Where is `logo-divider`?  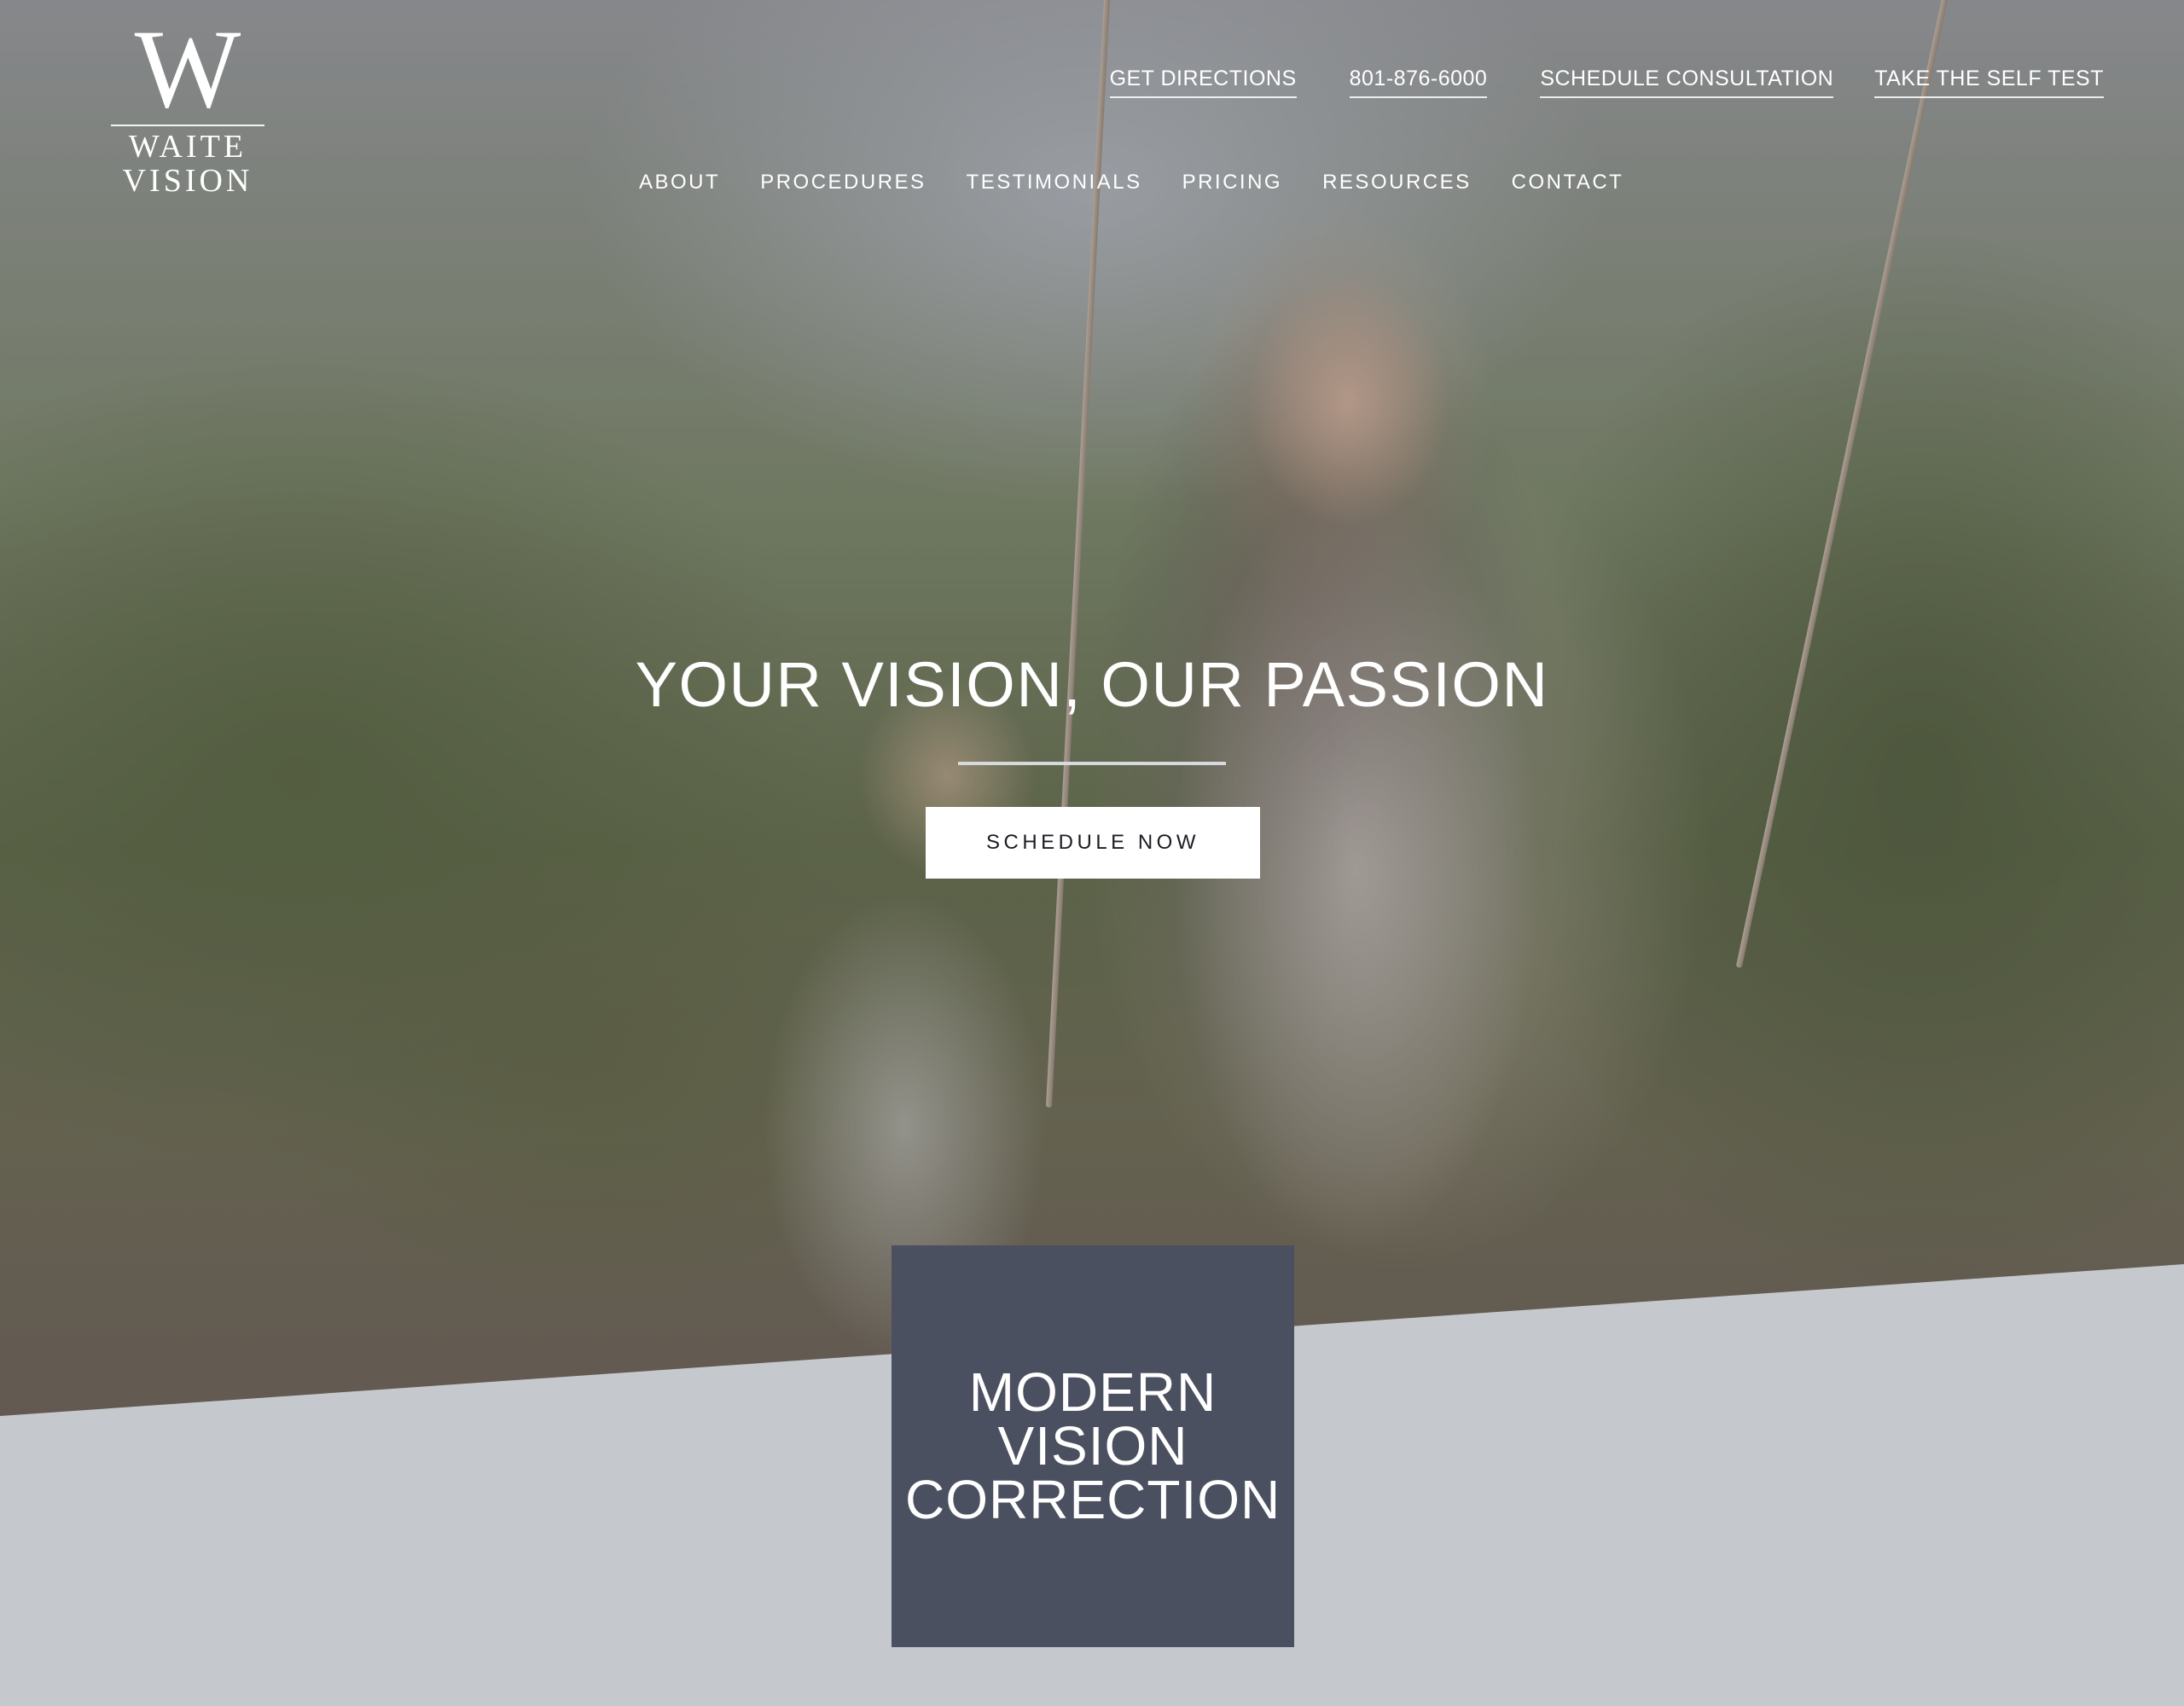
logo-divider is located at coordinates (188, 126).